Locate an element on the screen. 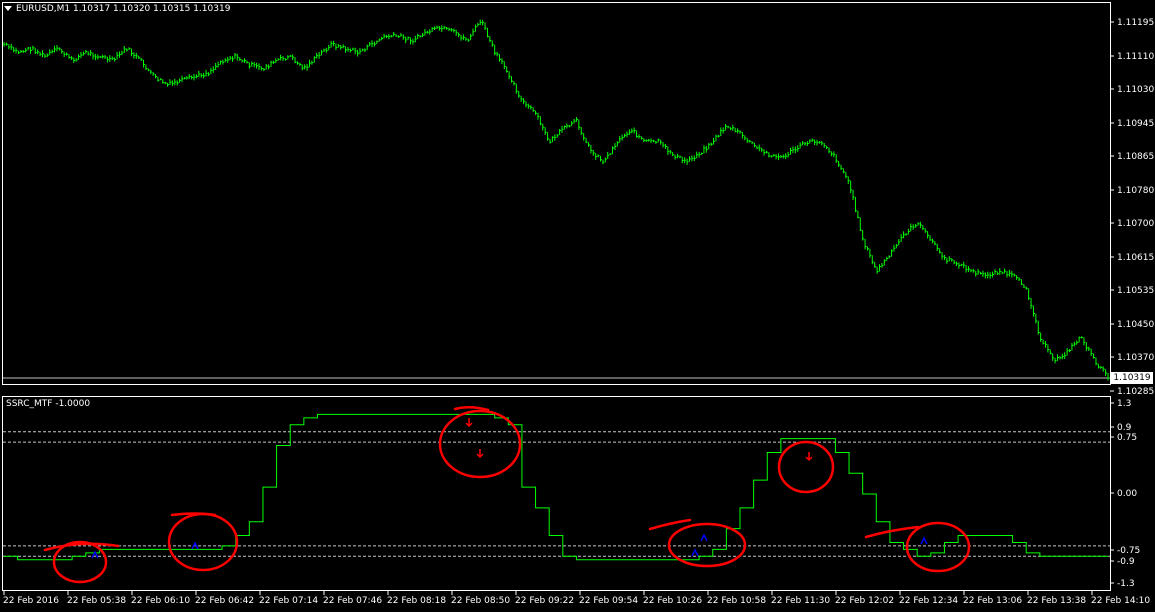 The image size is (1155, 612). annotation-stroke is located at coordinates (471, 409).